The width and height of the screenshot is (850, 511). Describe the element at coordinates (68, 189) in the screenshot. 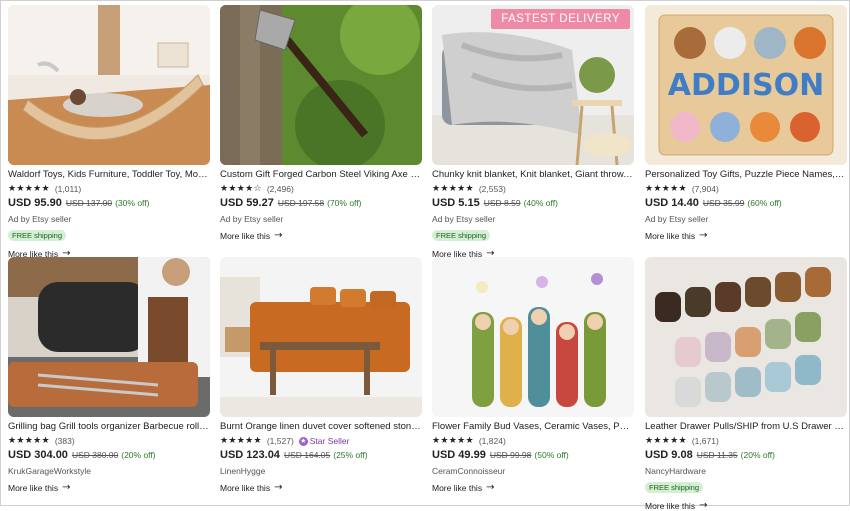

I see `review-count: (1,011)` at that location.